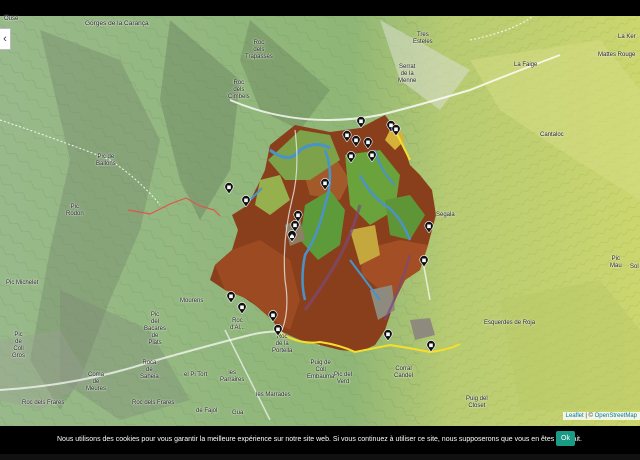 The width and height of the screenshot is (640, 460). What do you see at coordinates (96, 382) in the screenshot?
I see `place-label: Coma de Meures` at bounding box center [96, 382].